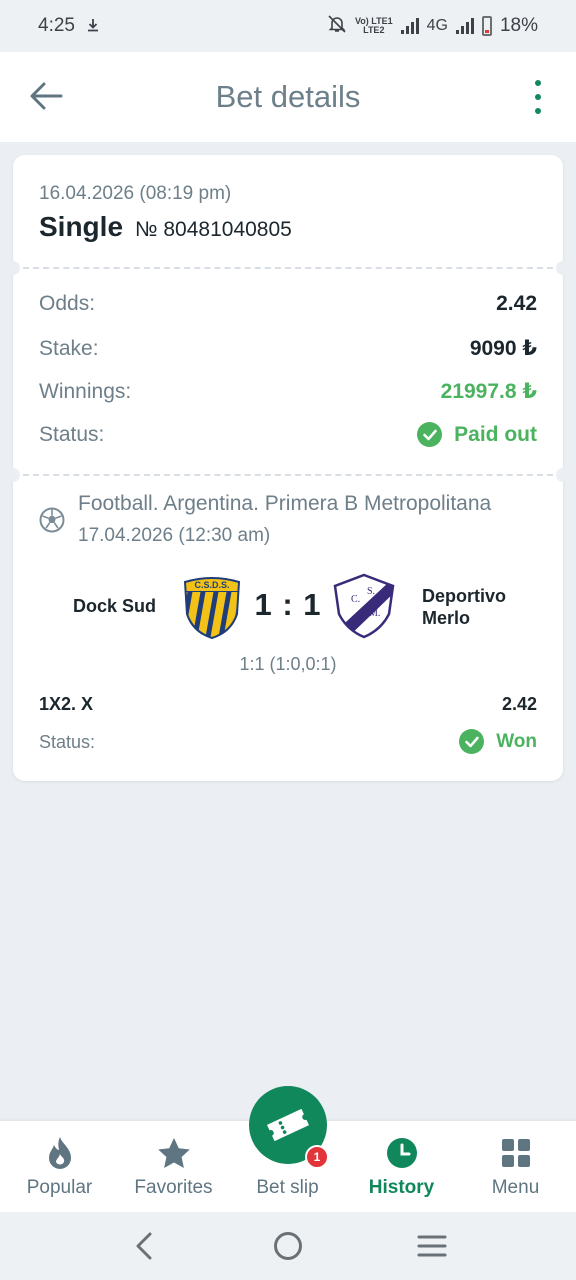 This screenshot has width=576, height=1280. I want to click on signal-2-icon, so click(464, 26).